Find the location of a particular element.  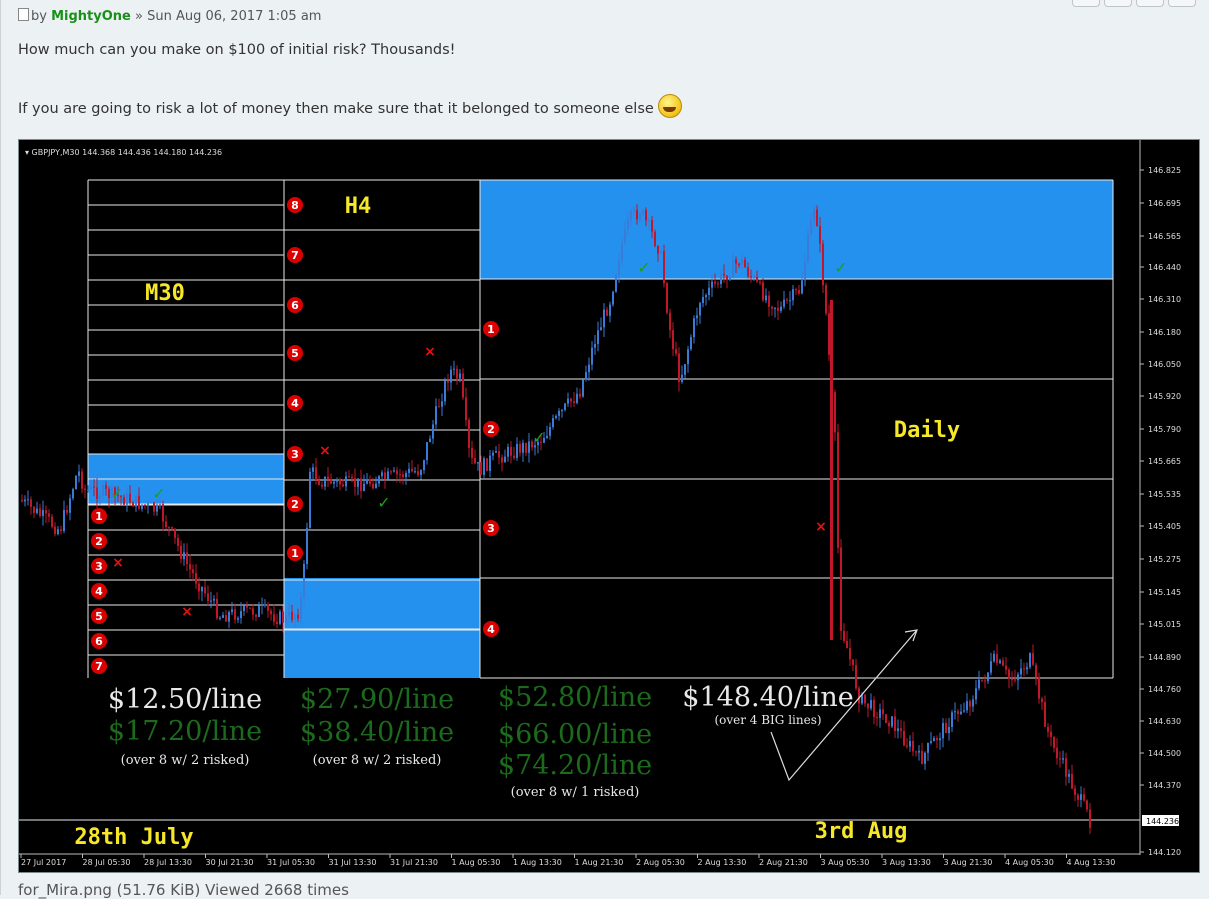

price-tick-label: 144.630 is located at coordinates (1164, 721).